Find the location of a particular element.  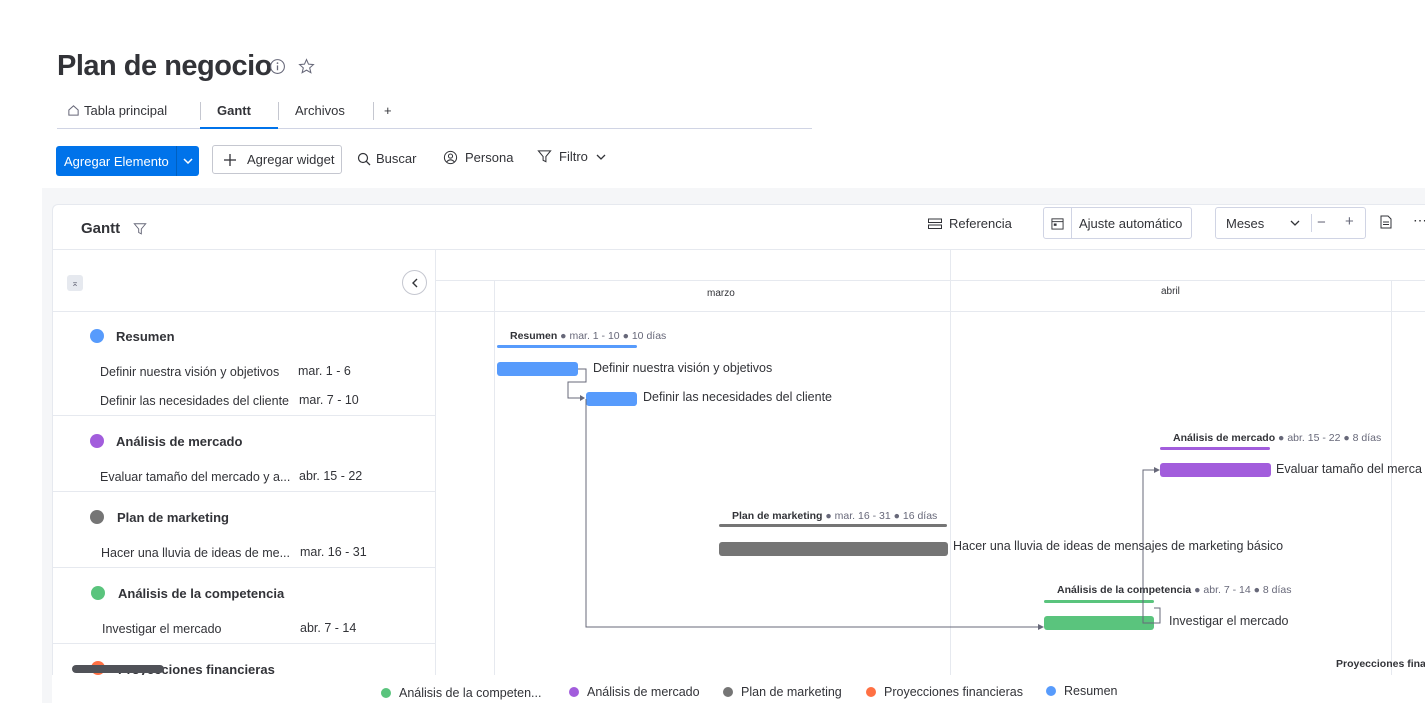

legend-item: Resumen is located at coordinates (1082, 691).